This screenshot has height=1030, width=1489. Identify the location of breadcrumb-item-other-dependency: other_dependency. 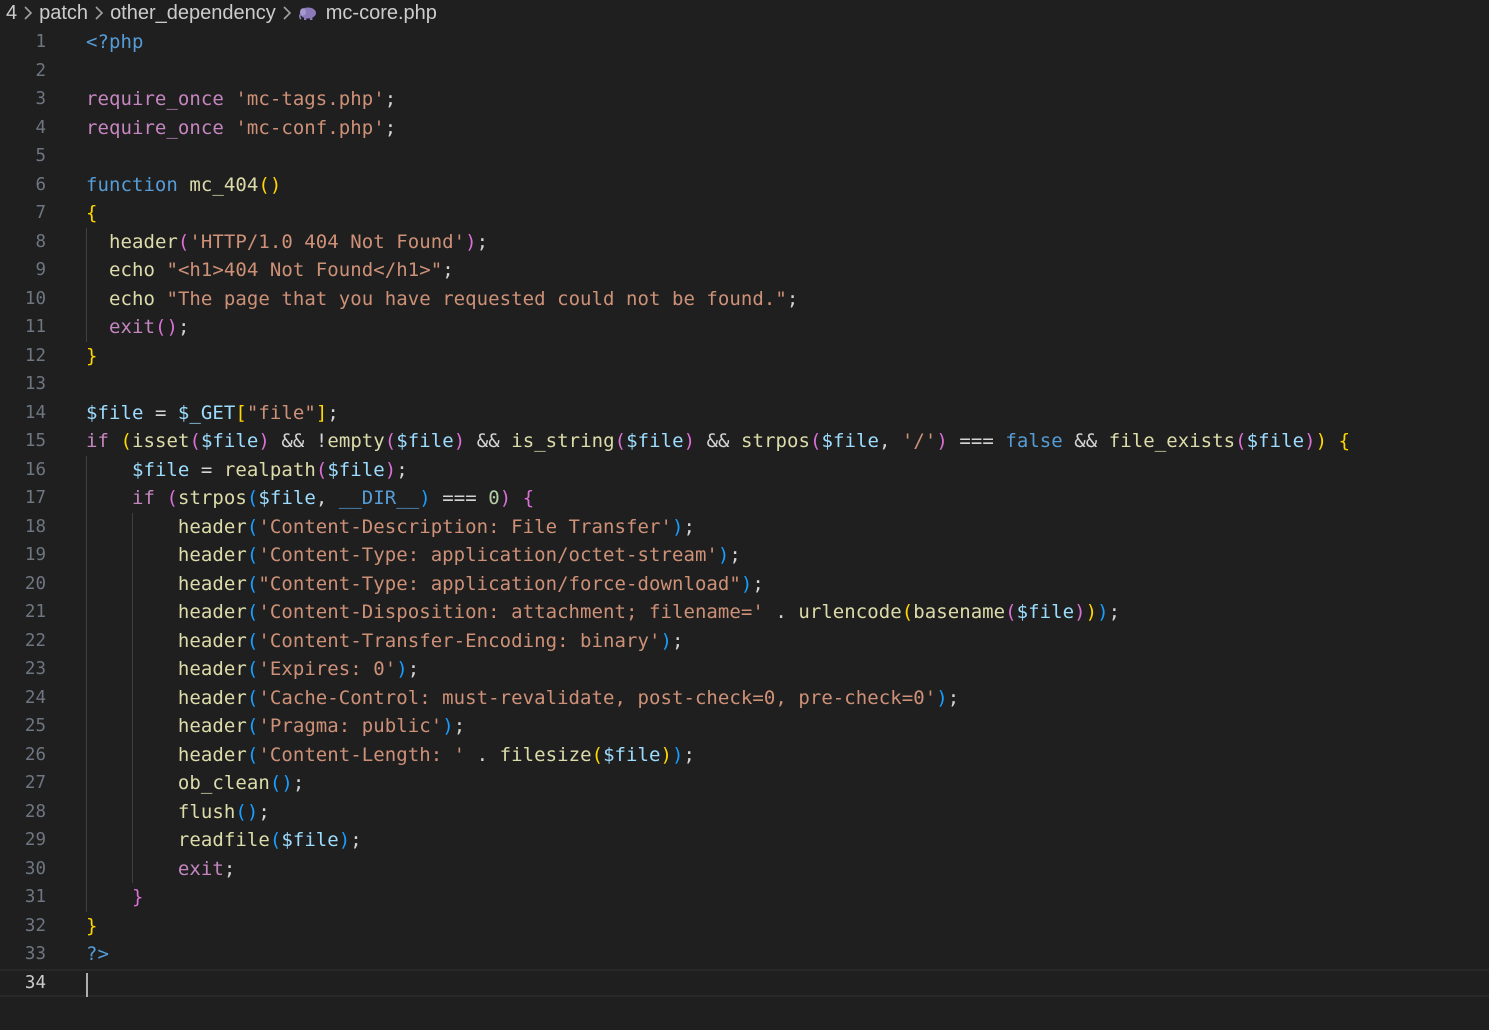
(193, 13).